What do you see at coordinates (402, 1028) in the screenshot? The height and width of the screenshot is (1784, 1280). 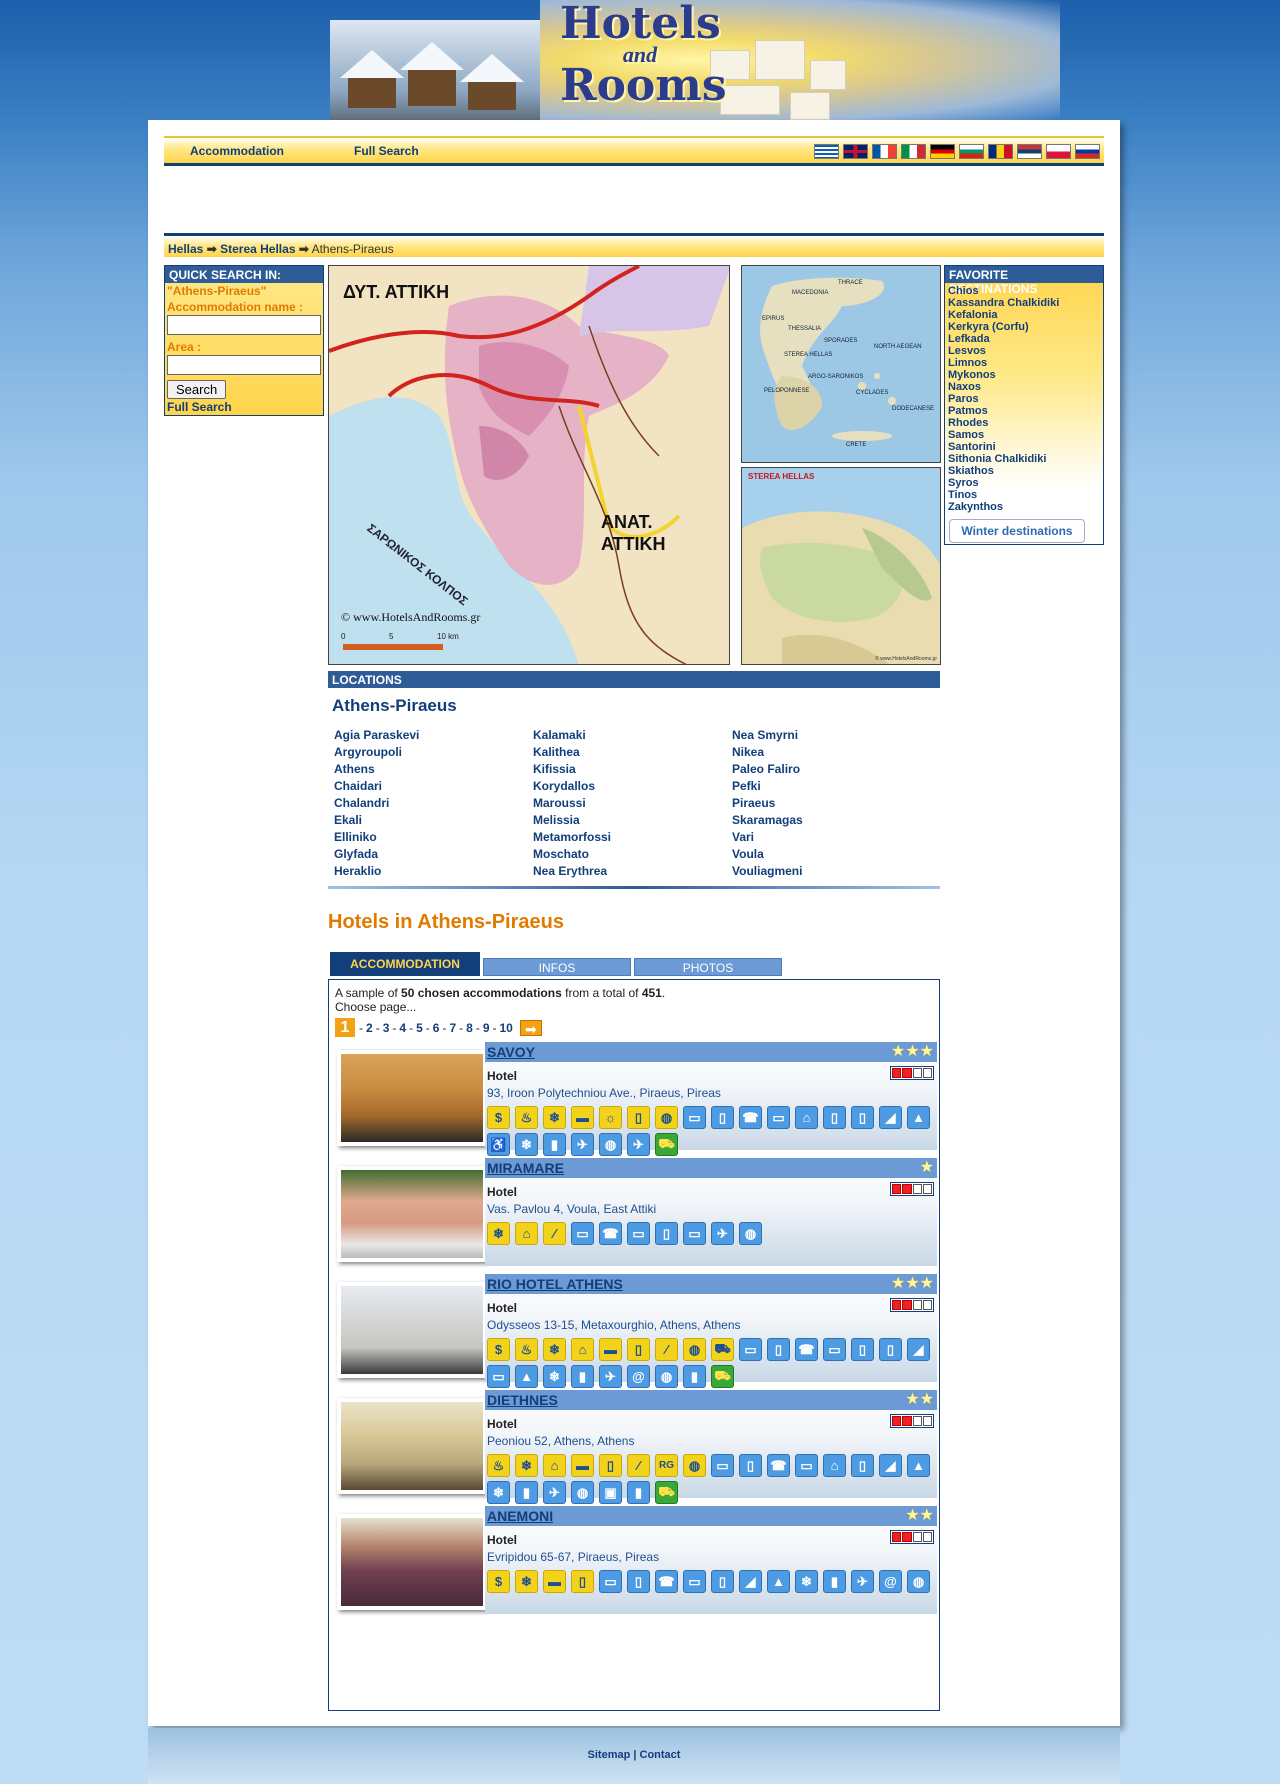 I see `page-link: 4` at bounding box center [402, 1028].